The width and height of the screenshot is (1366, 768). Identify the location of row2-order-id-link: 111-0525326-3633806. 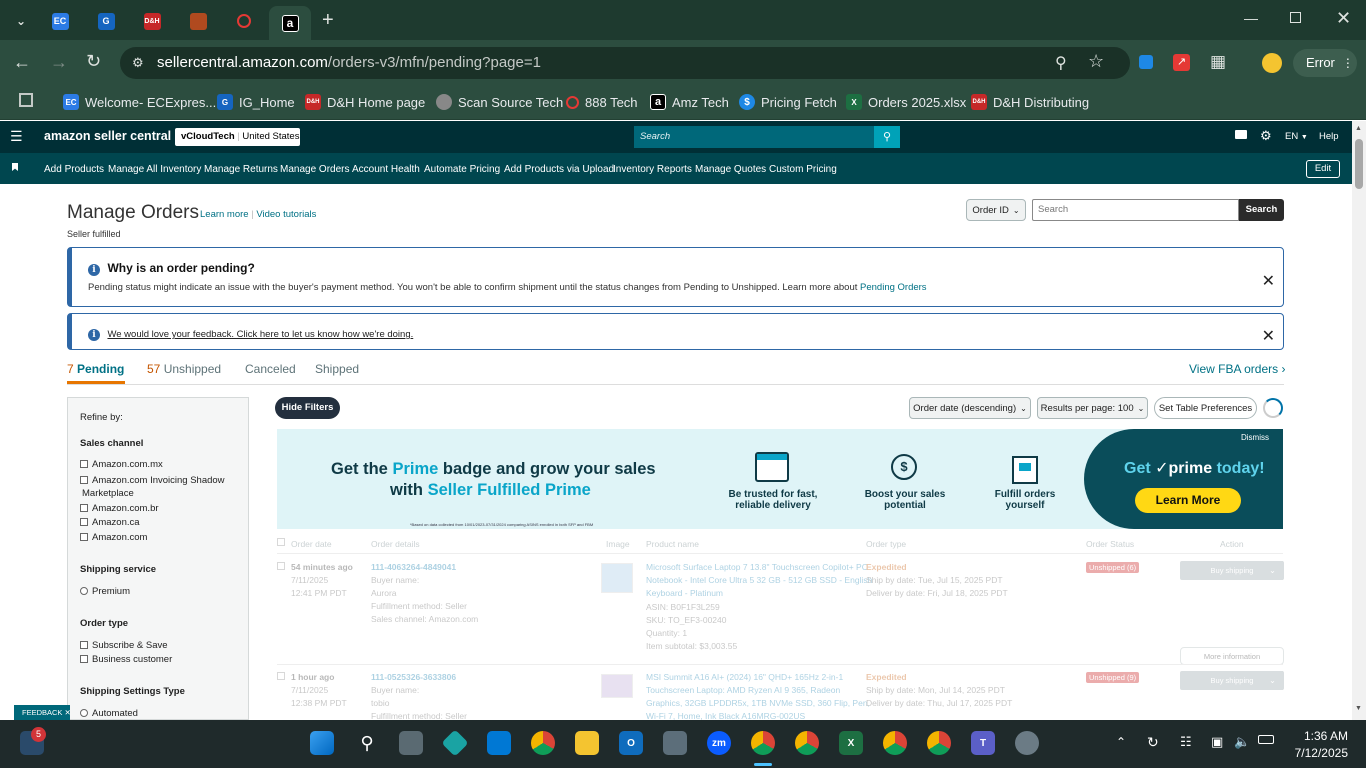
(413, 677).